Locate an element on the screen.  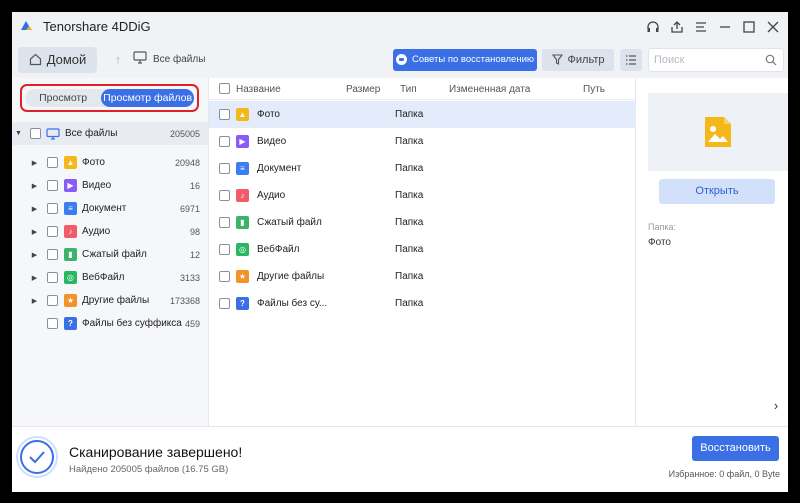
table-row: ★ Другие файлы Папка is located at coordinates (422, 276).